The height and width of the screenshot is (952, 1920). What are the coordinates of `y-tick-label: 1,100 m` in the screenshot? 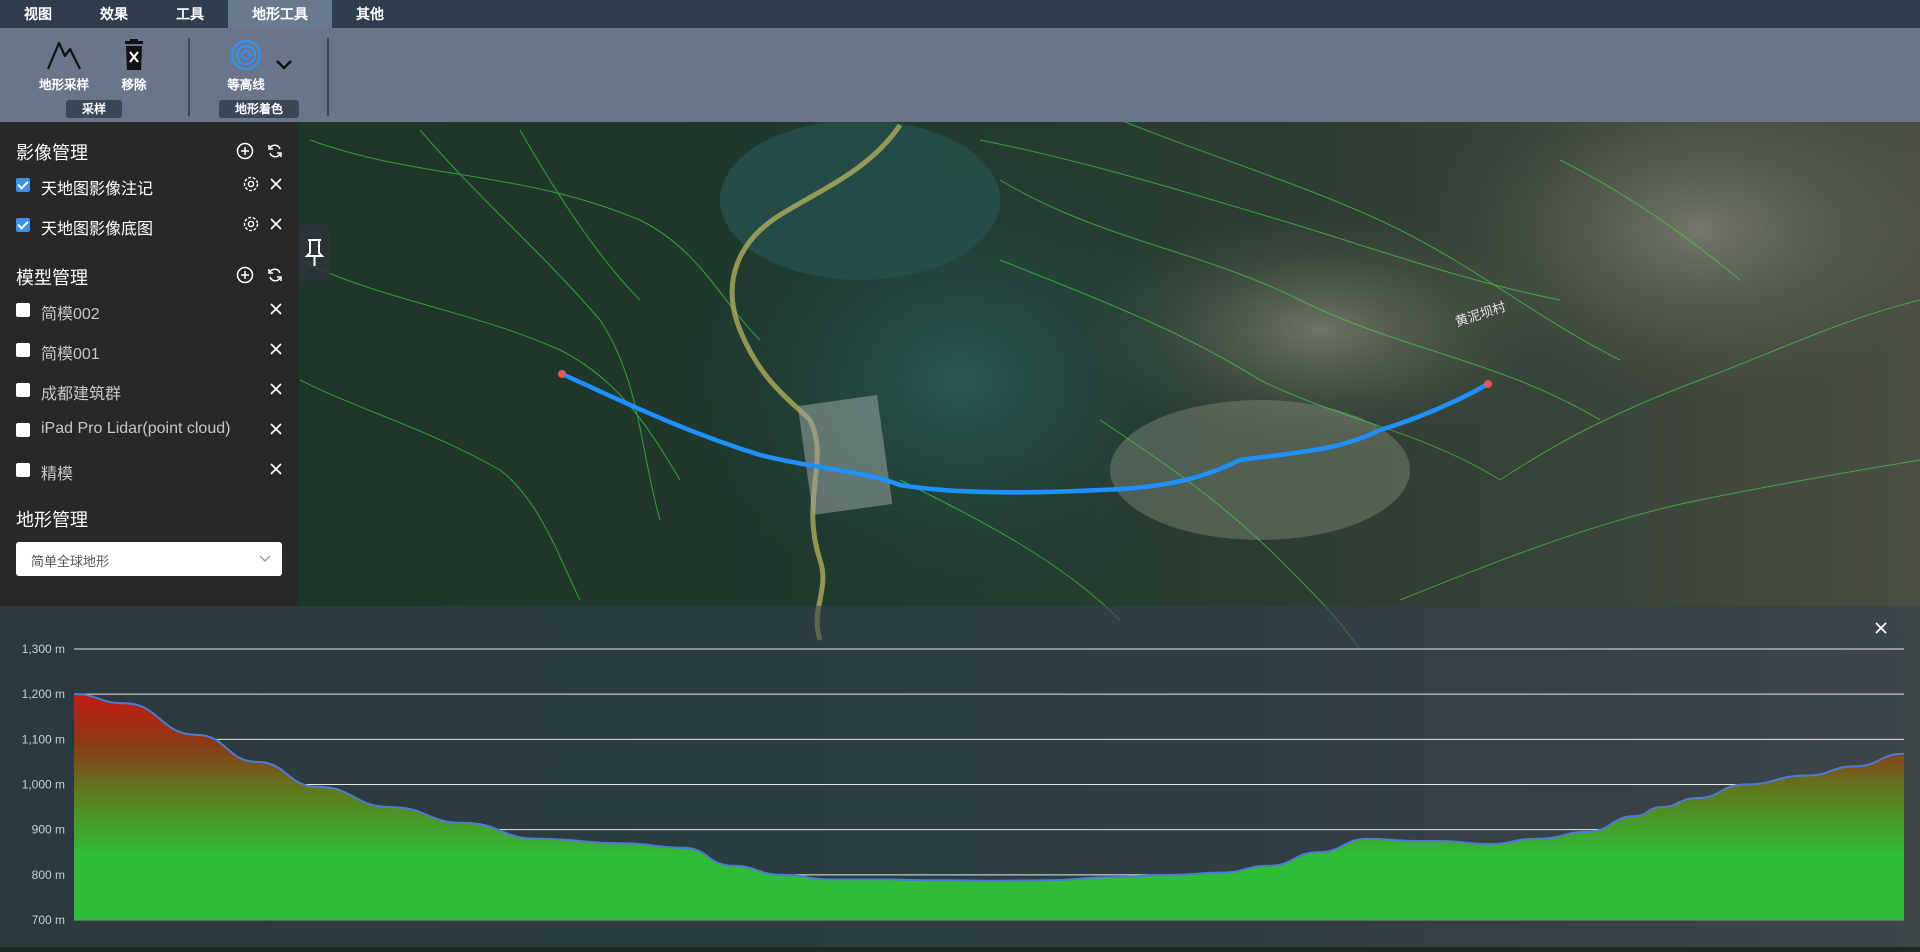 It's located at (43, 739).